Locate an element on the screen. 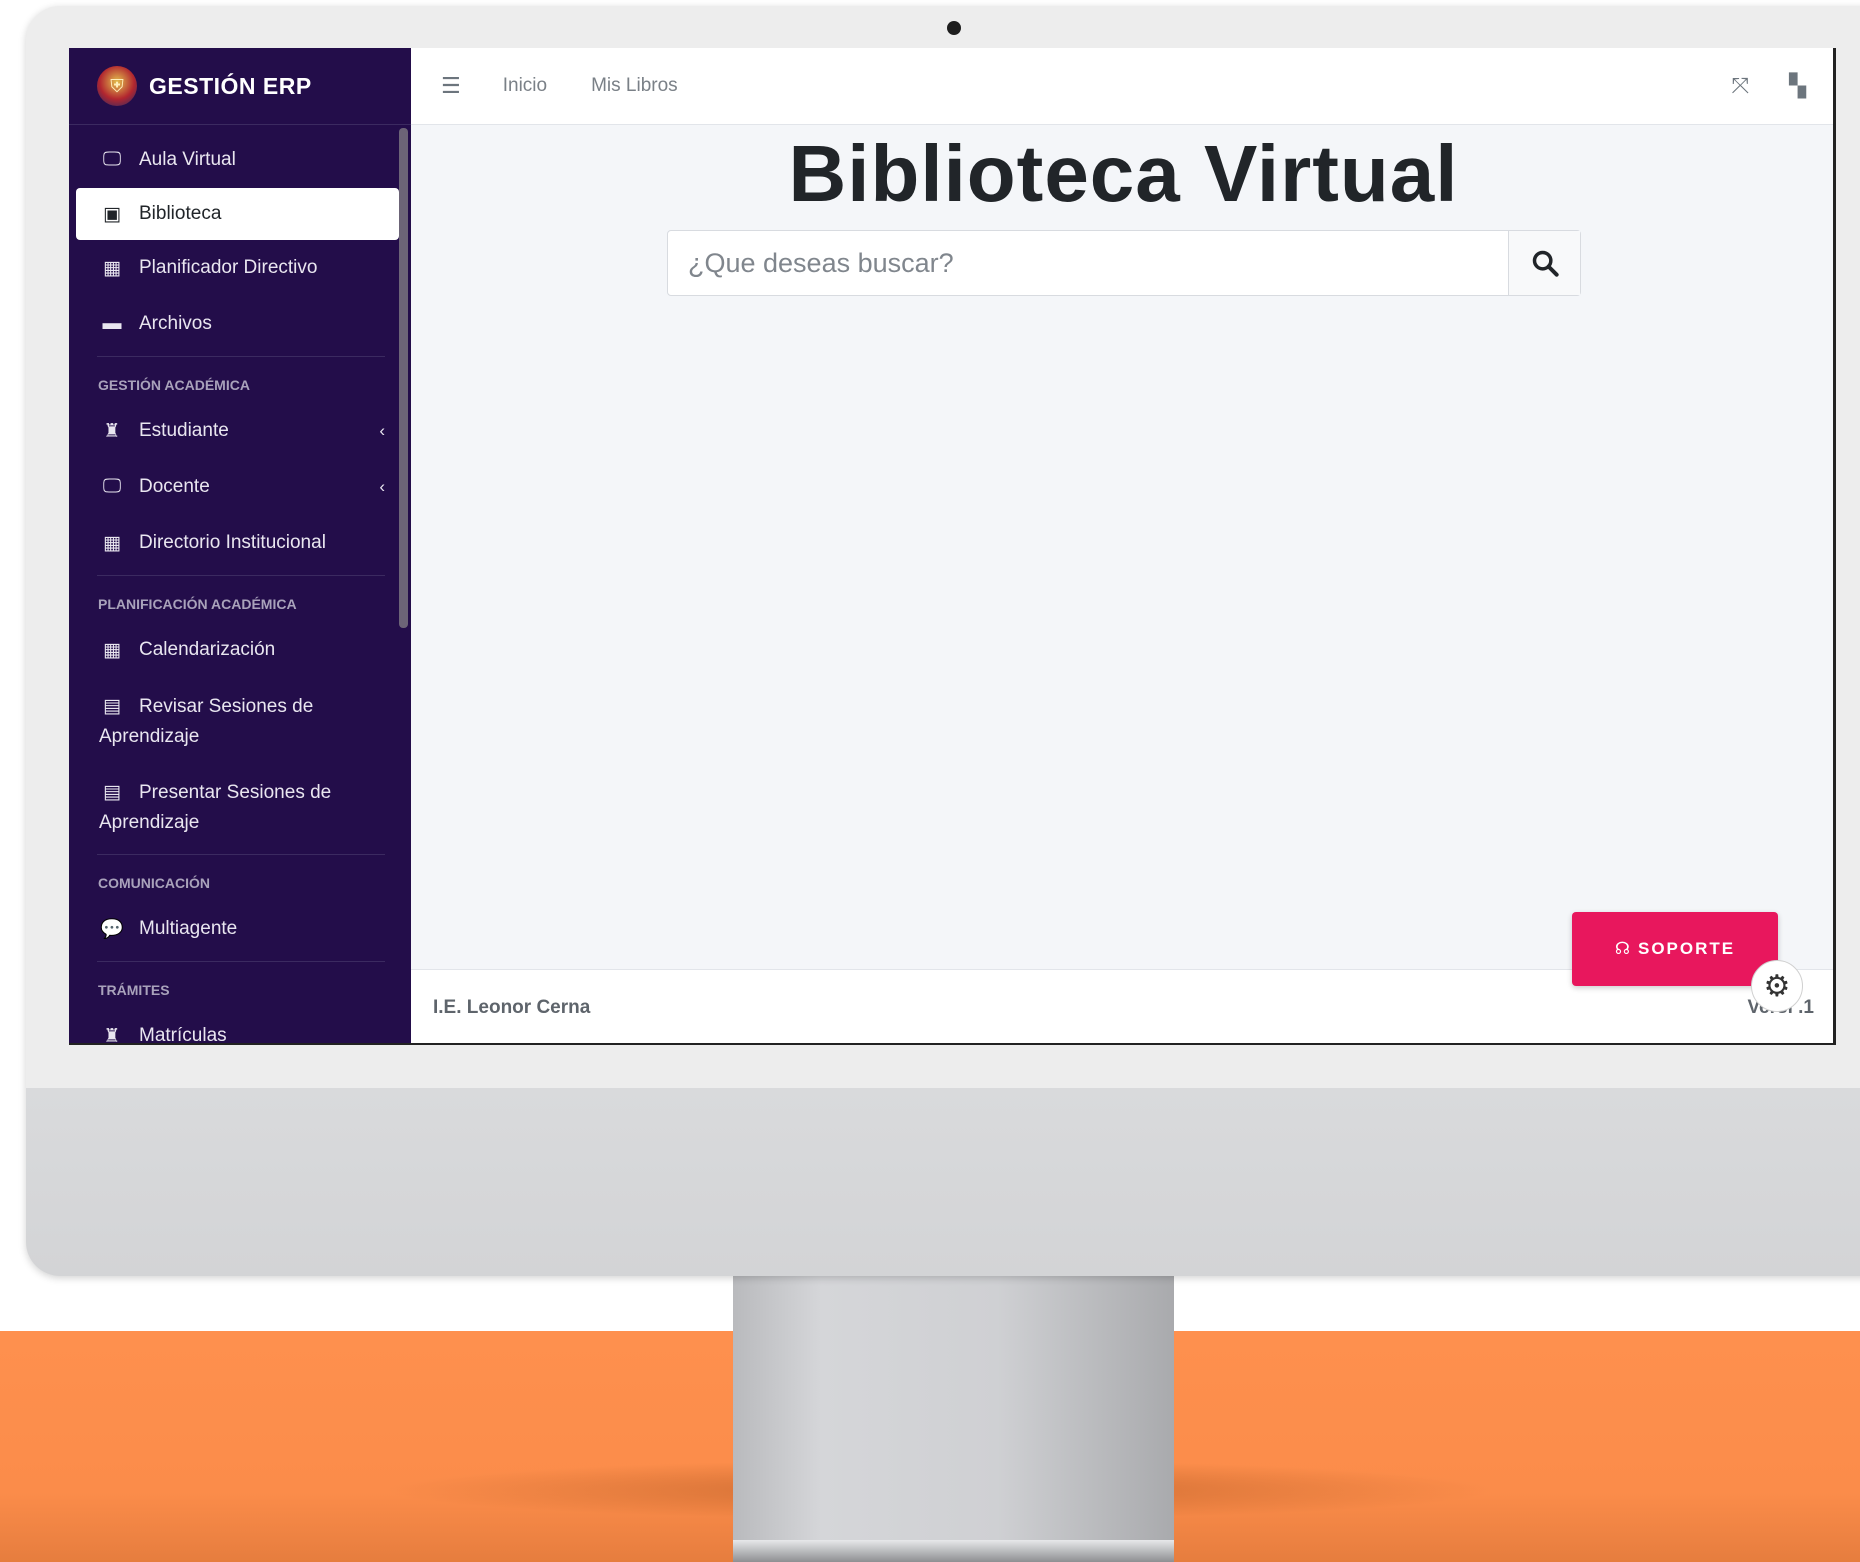 Image resolution: width=1860 pixels, height=1562 pixels. sidebar-item-label: Directorio Institucional is located at coordinates (232, 542).